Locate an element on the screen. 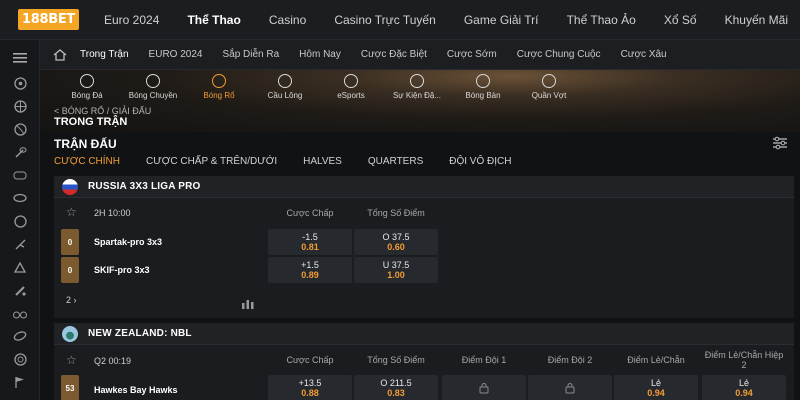 Image resolution: width=800 pixels, height=400 pixels. sport-bong-da: Bóng Đá is located at coordinates (87, 87).